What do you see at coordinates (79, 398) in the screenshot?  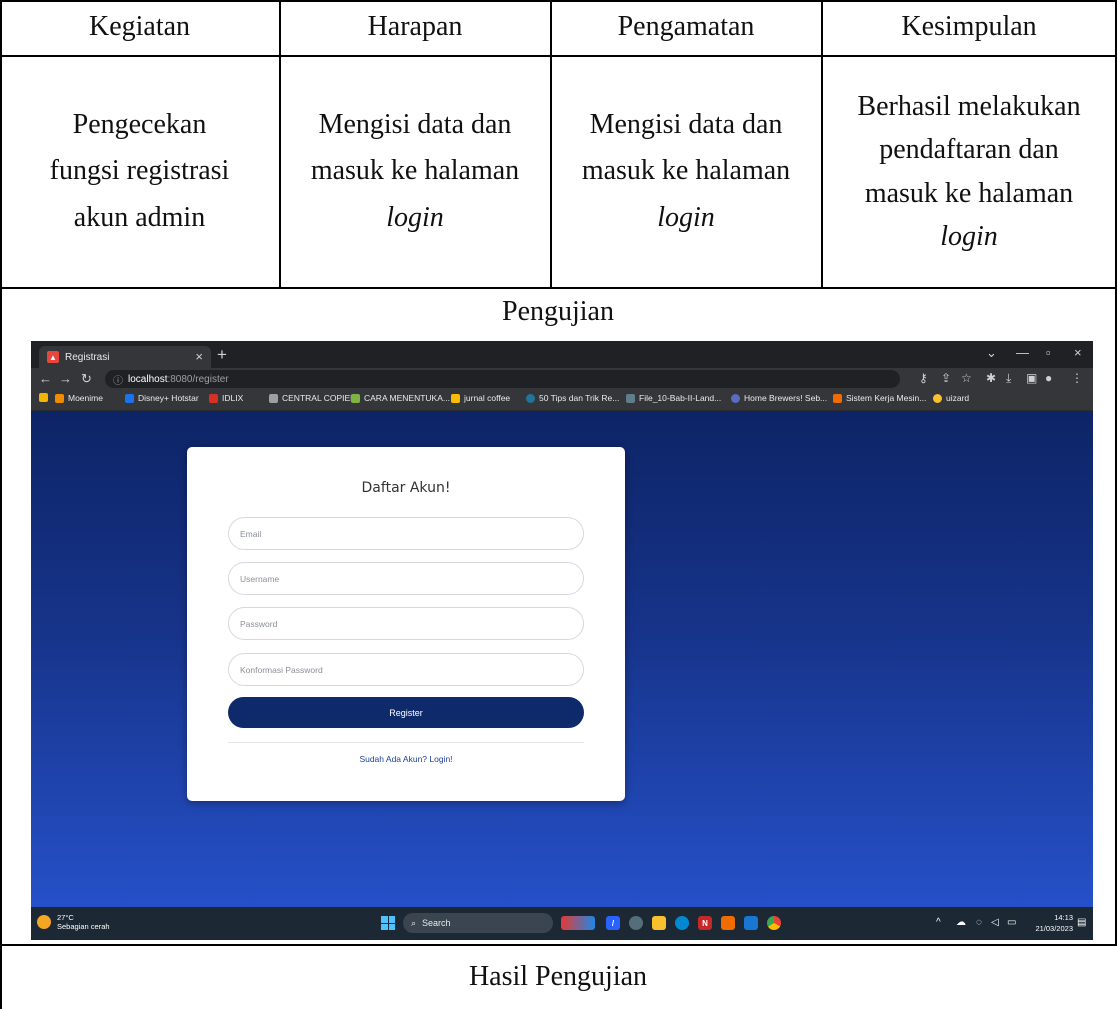 I see `bookmark-moenime: Moenime` at bounding box center [79, 398].